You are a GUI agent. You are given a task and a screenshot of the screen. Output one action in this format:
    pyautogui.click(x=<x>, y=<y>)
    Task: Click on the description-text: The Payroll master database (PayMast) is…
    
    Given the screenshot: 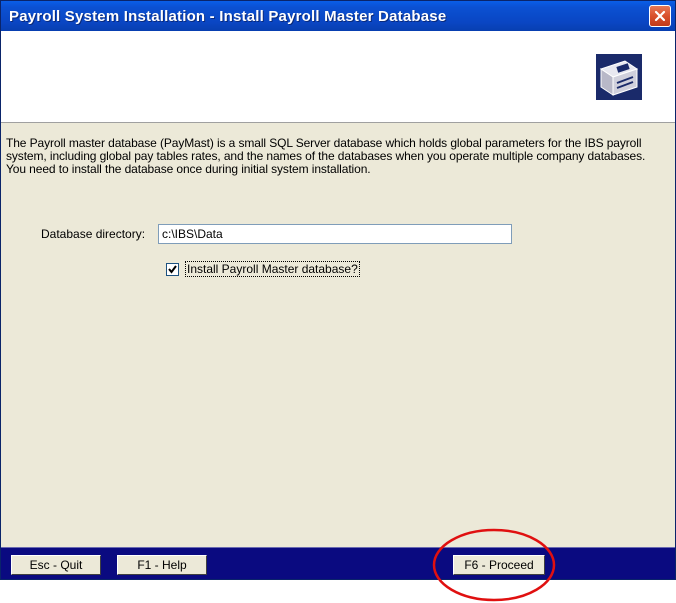 What is the action you would take?
    pyautogui.click(x=326, y=156)
    